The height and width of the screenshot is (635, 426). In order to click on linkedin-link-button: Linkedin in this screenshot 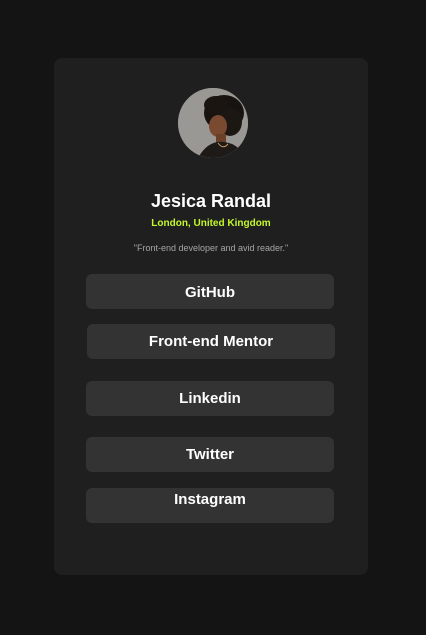, I will do `click(210, 398)`.